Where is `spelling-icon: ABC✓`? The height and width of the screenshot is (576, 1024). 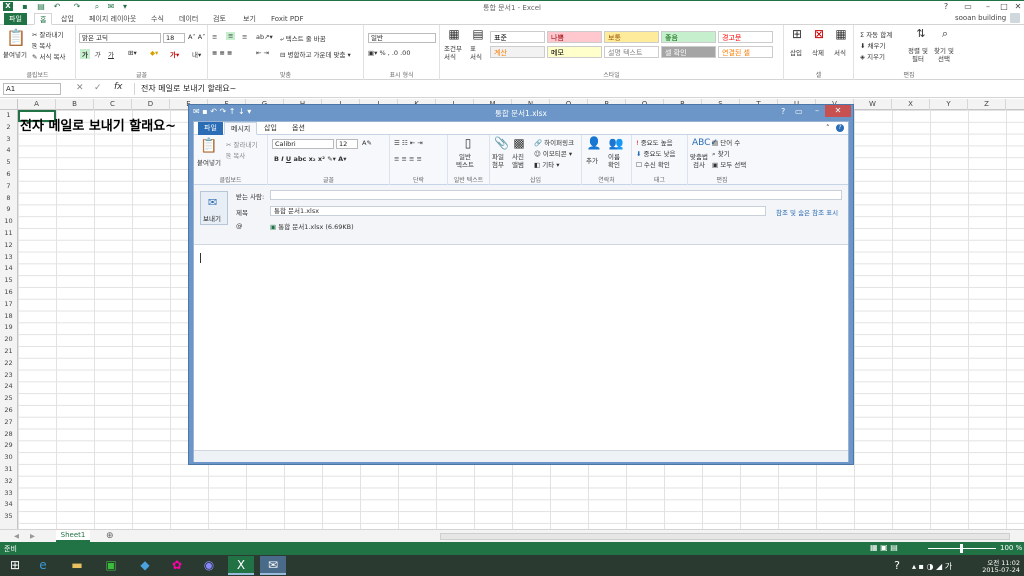
spelling-icon: ABC✓ is located at coordinates (705, 143).